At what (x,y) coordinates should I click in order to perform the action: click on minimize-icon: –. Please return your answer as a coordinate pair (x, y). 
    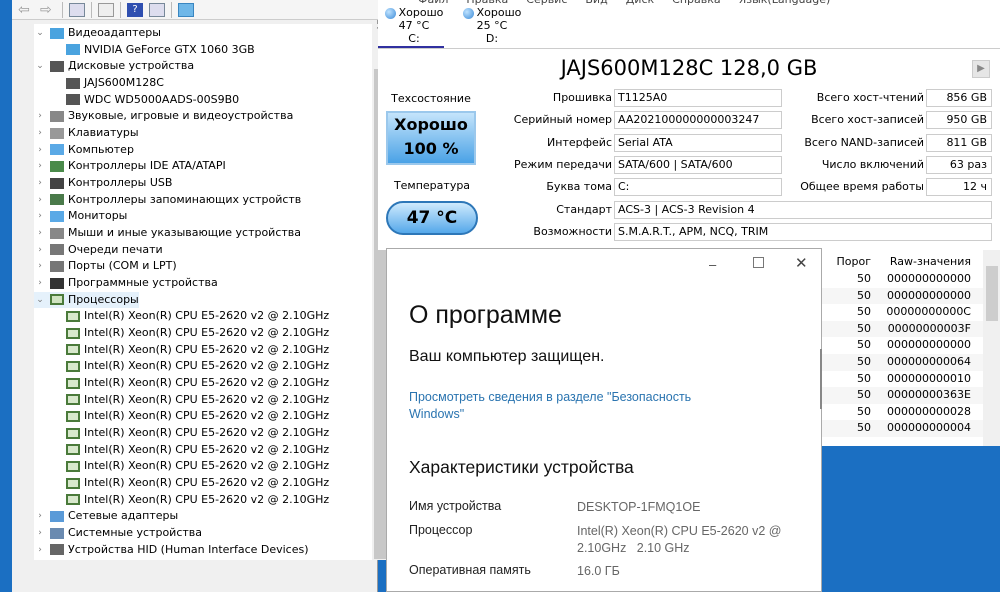
    Looking at the image, I should click on (712, 264).